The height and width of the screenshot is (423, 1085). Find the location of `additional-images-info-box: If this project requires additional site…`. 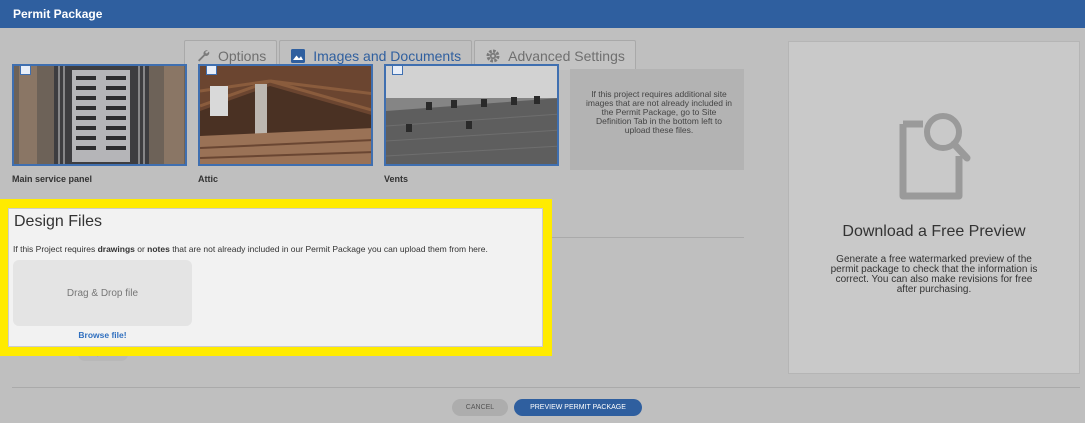

additional-images-info-box: If this project requires additional site… is located at coordinates (657, 119).